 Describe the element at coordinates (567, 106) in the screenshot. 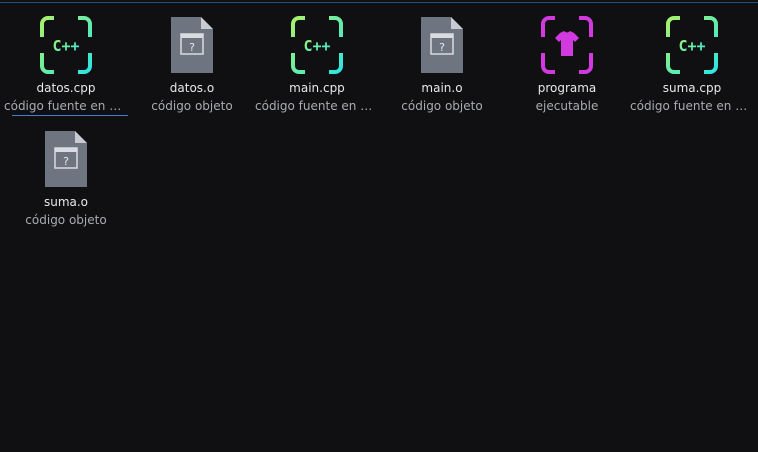

I see `file-type: ejecutable` at that location.